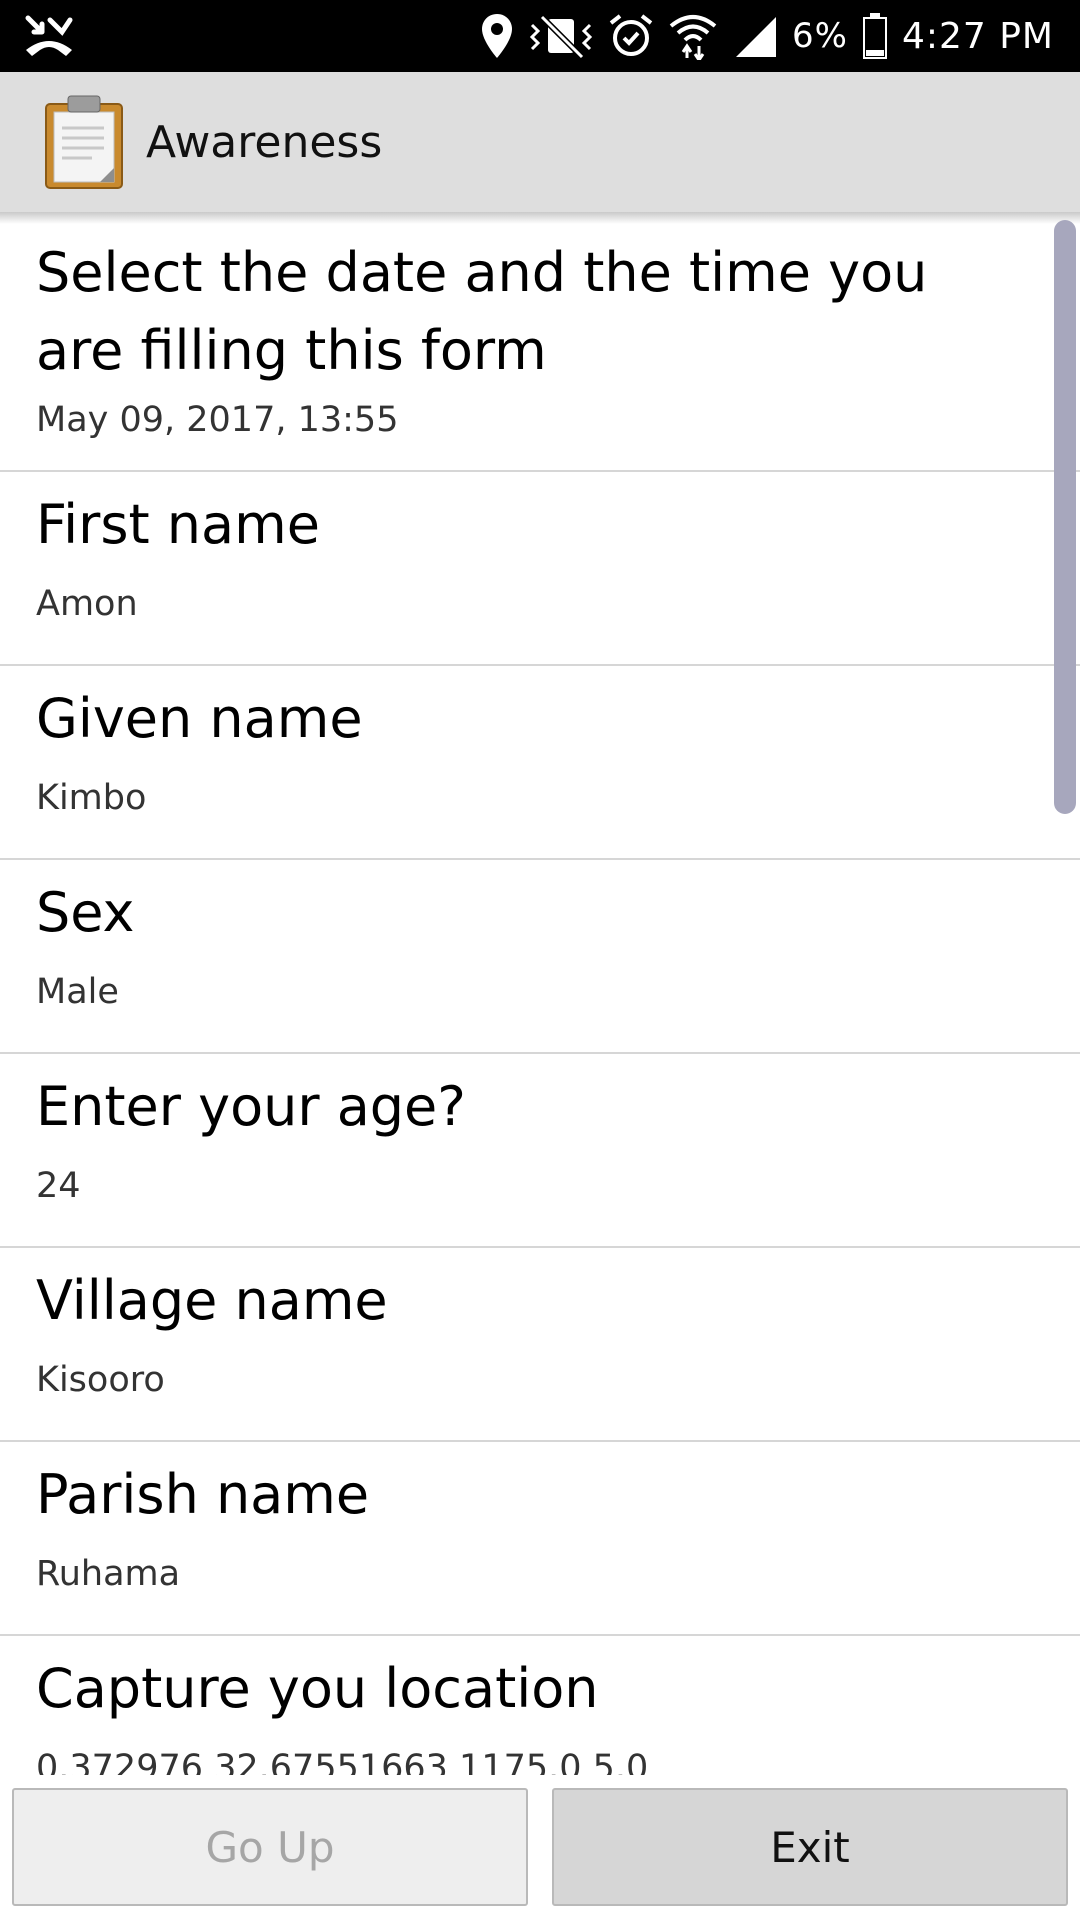 This screenshot has width=1080, height=1920. I want to click on location-icon, so click(496, 36).